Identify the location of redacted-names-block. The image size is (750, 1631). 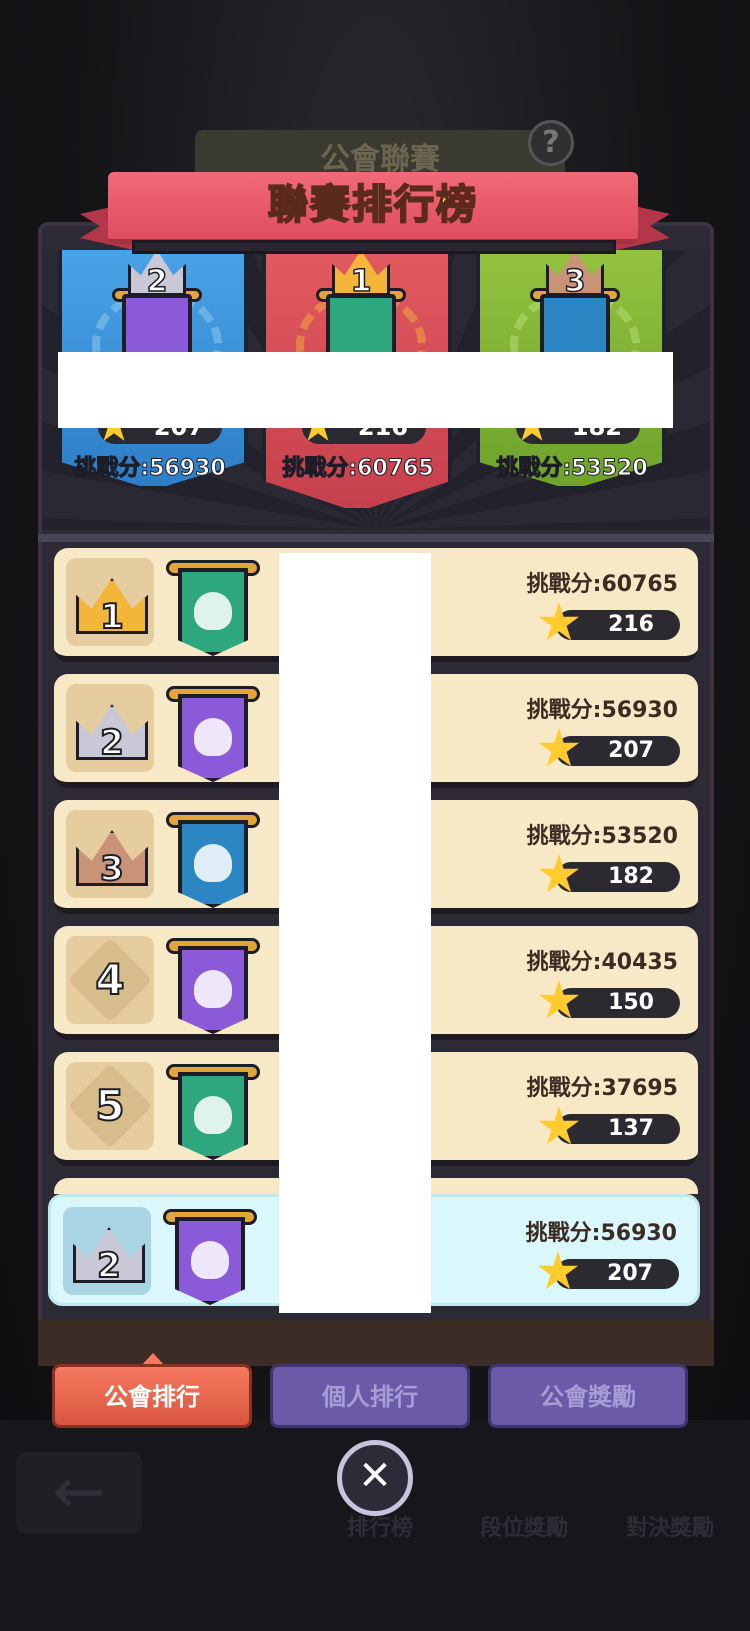
(365, 390).